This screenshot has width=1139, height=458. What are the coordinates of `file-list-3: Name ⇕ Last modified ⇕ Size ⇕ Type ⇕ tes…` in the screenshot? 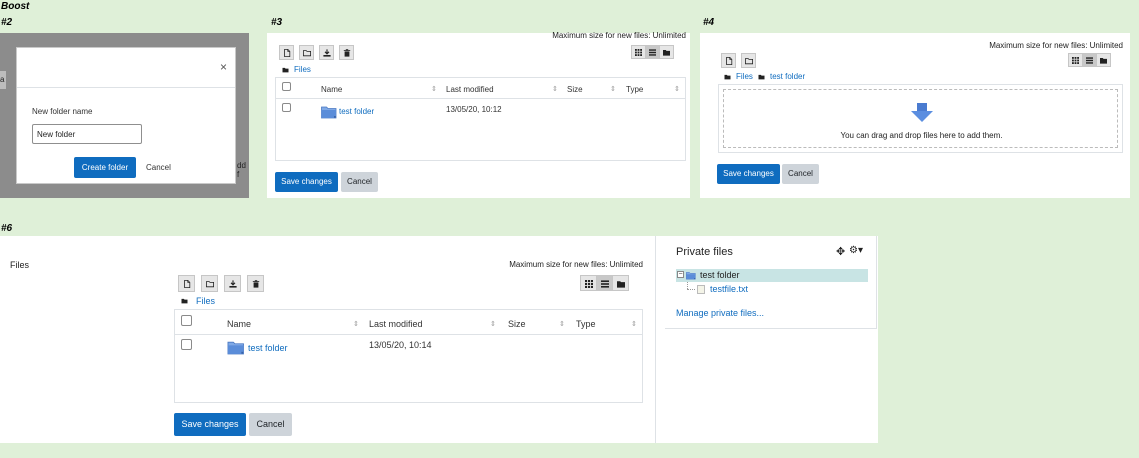 It's located at (480, 119).